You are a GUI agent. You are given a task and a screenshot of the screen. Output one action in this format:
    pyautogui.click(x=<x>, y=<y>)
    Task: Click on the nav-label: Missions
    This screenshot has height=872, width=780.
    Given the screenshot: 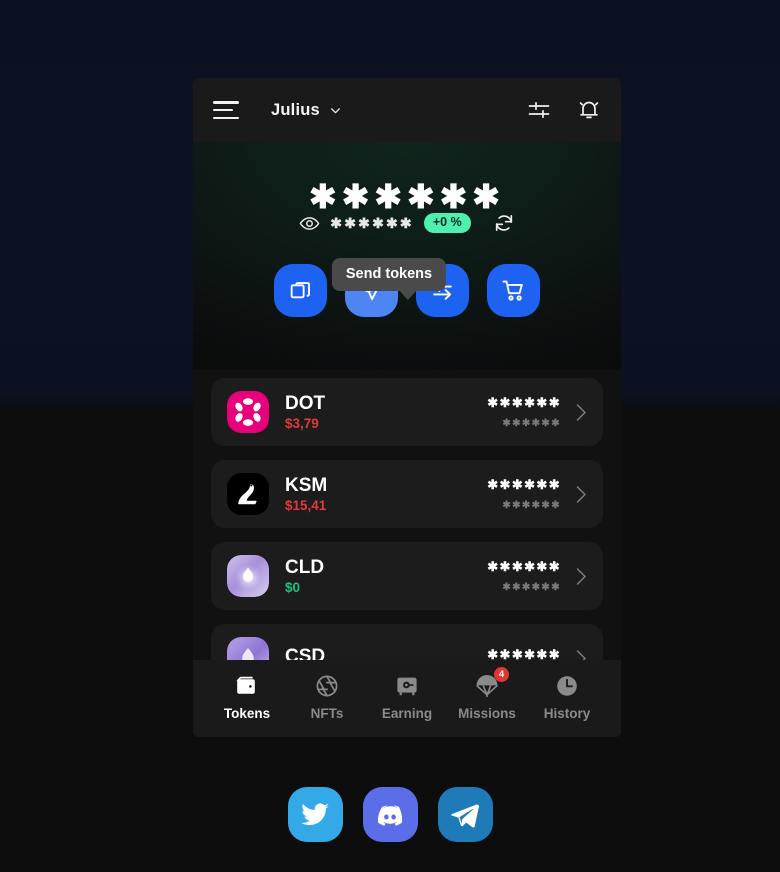 What is the action you would take?
    pyautogui.click(x=487, y=713)
    